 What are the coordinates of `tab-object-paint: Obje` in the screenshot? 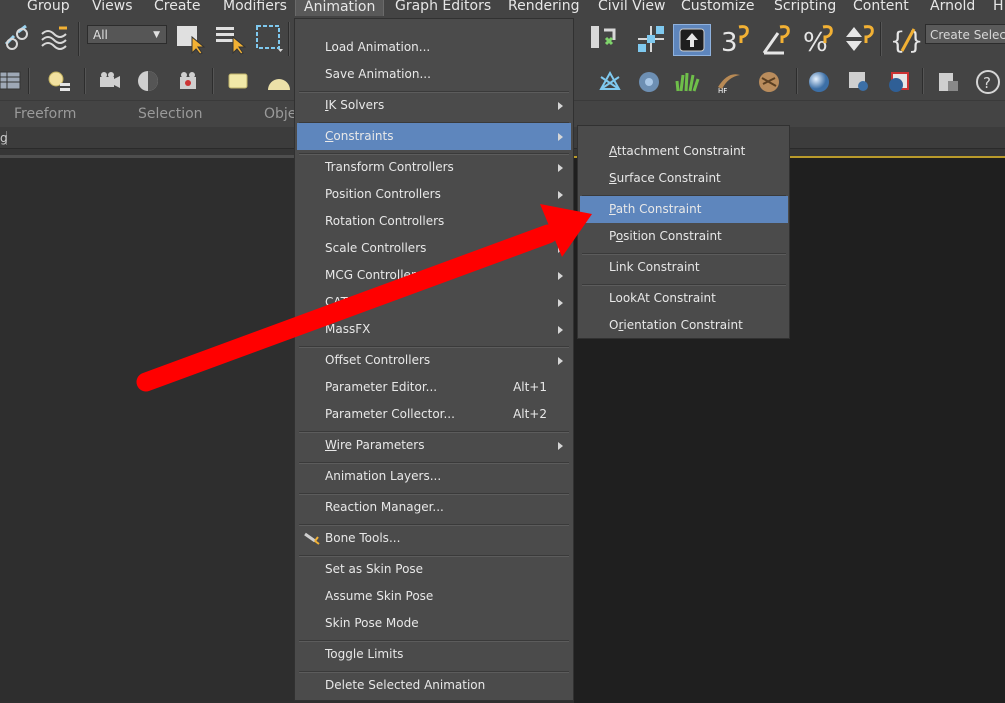 It's located at (280, 114).